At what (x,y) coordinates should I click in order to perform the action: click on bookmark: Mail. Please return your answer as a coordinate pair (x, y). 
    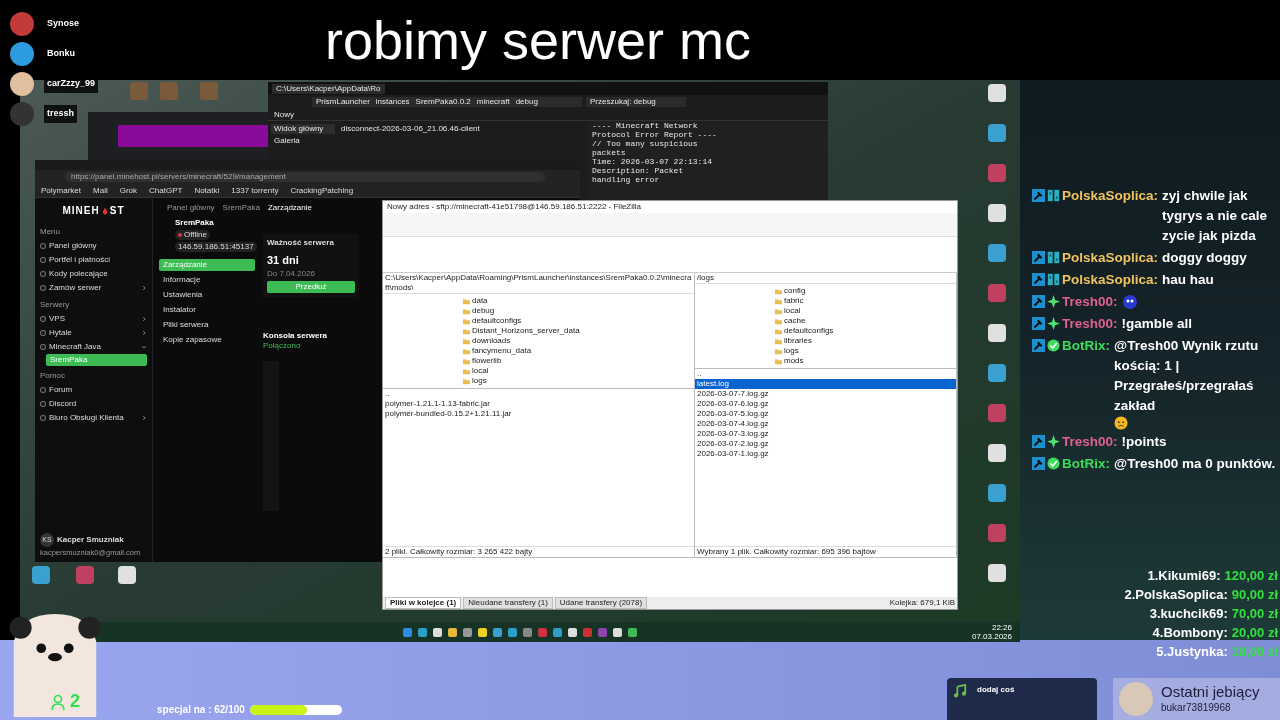
    Looking at the image, I should click on (100, 190).